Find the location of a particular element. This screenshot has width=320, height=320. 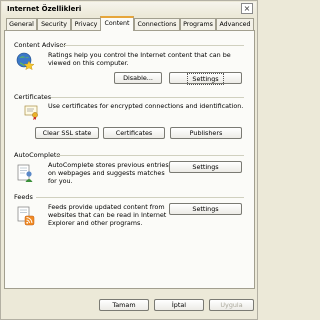

tab-connections: Connections is located at coordinates (157, 24).